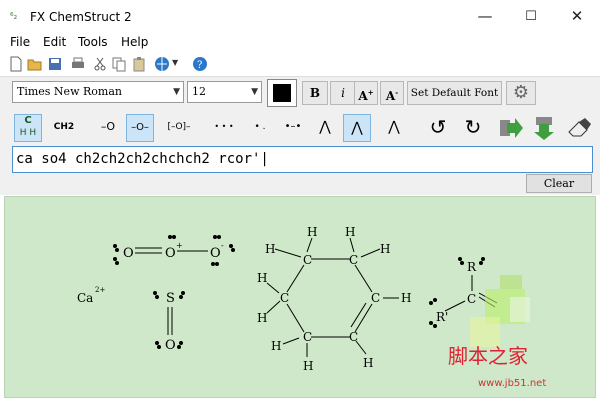 The width and height of the screenshot is (600, 402). Describe the element at coordinates (521, 93) in the screenshot. I see `settings-gear-icon: ⚙` at that location.